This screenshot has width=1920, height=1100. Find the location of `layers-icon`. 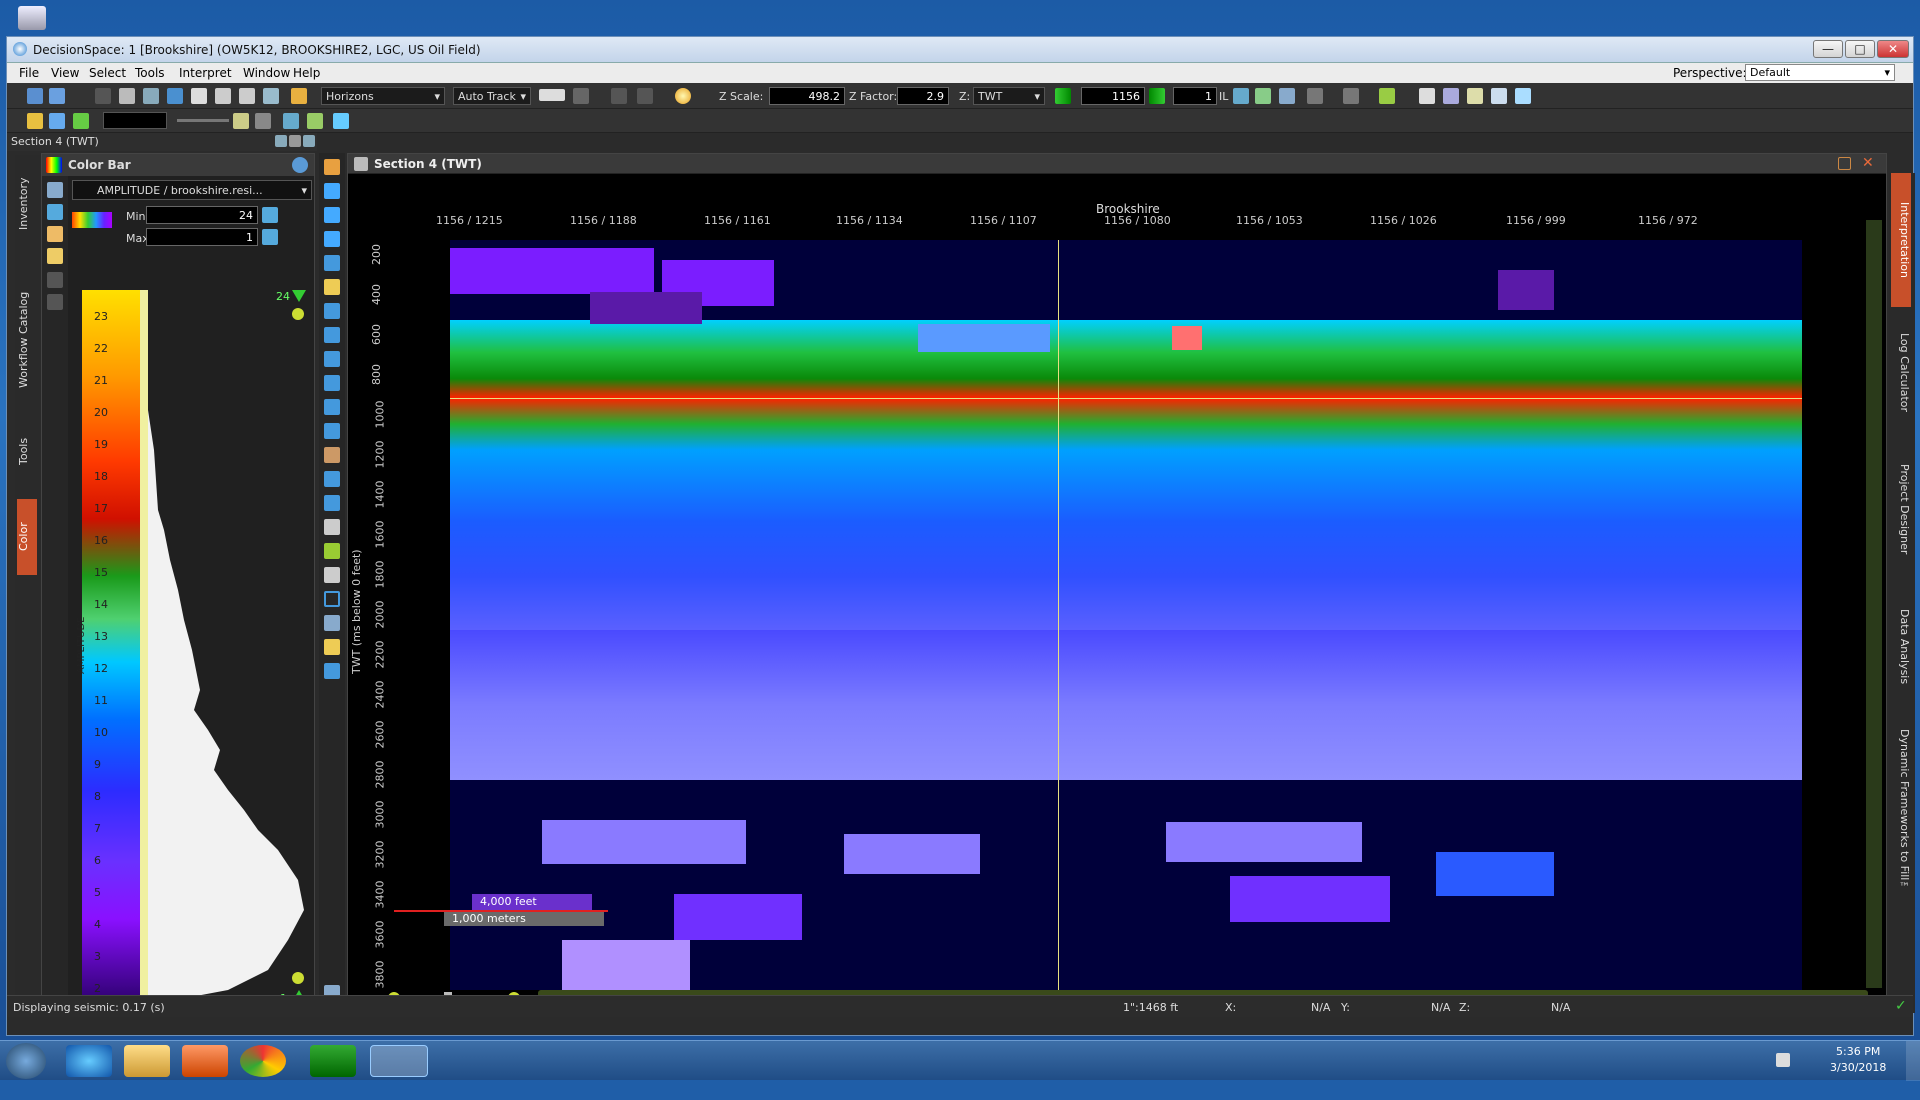

layers-icon is located at coordinates (581, 96).